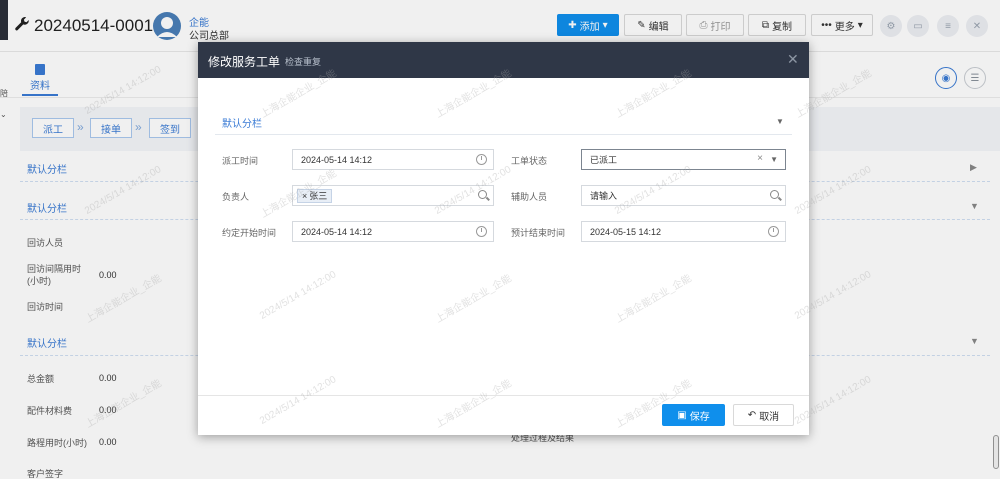 The width and height of the screenshot is (1000, 479). Describe the element at coordinates (242, 122) in the screenshot. I see `section-title: 默认分栏` at that location.